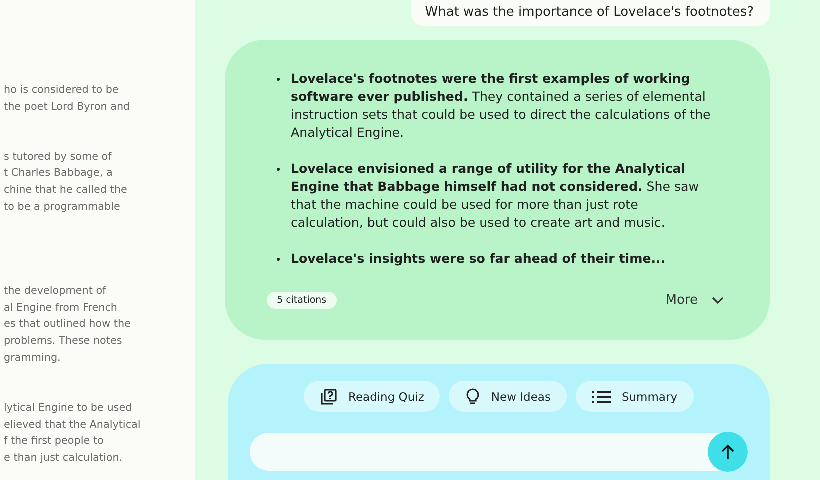 Image resolution: width=820 pixels, height=480 pixels. I want to click on more-button: More, so click(695, 300).